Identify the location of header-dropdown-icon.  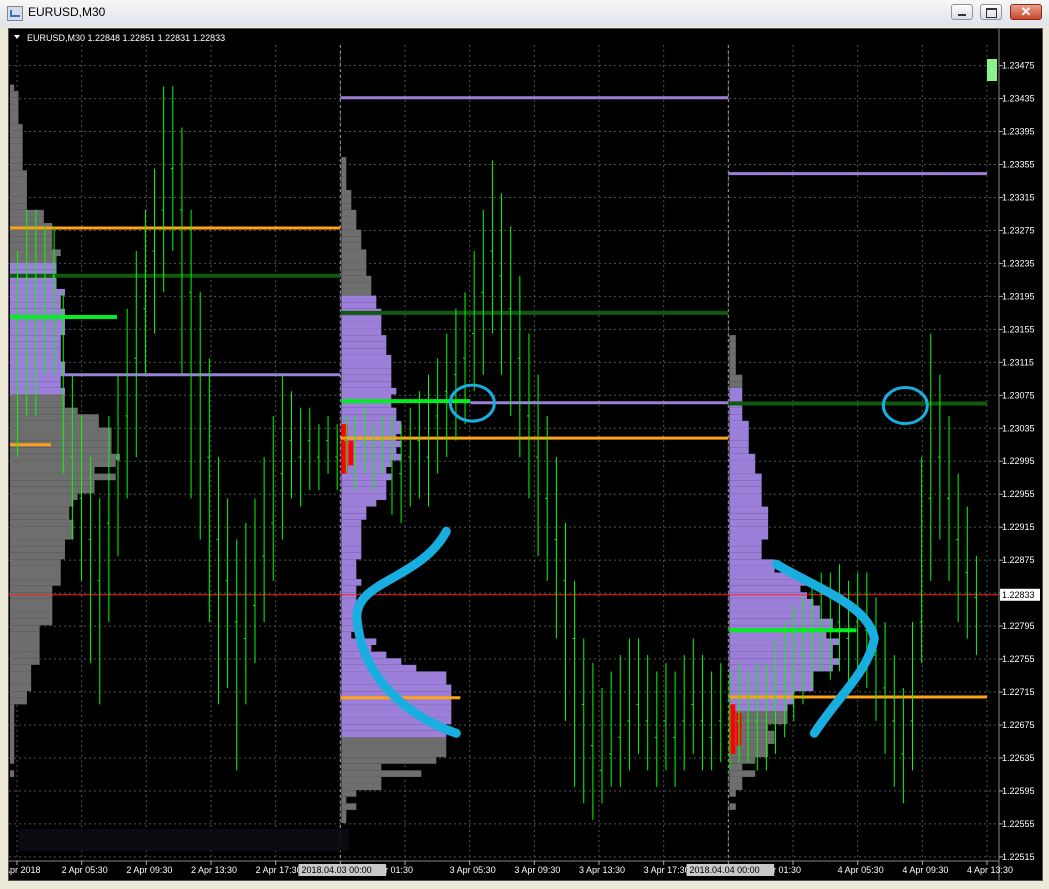
(17, 37).